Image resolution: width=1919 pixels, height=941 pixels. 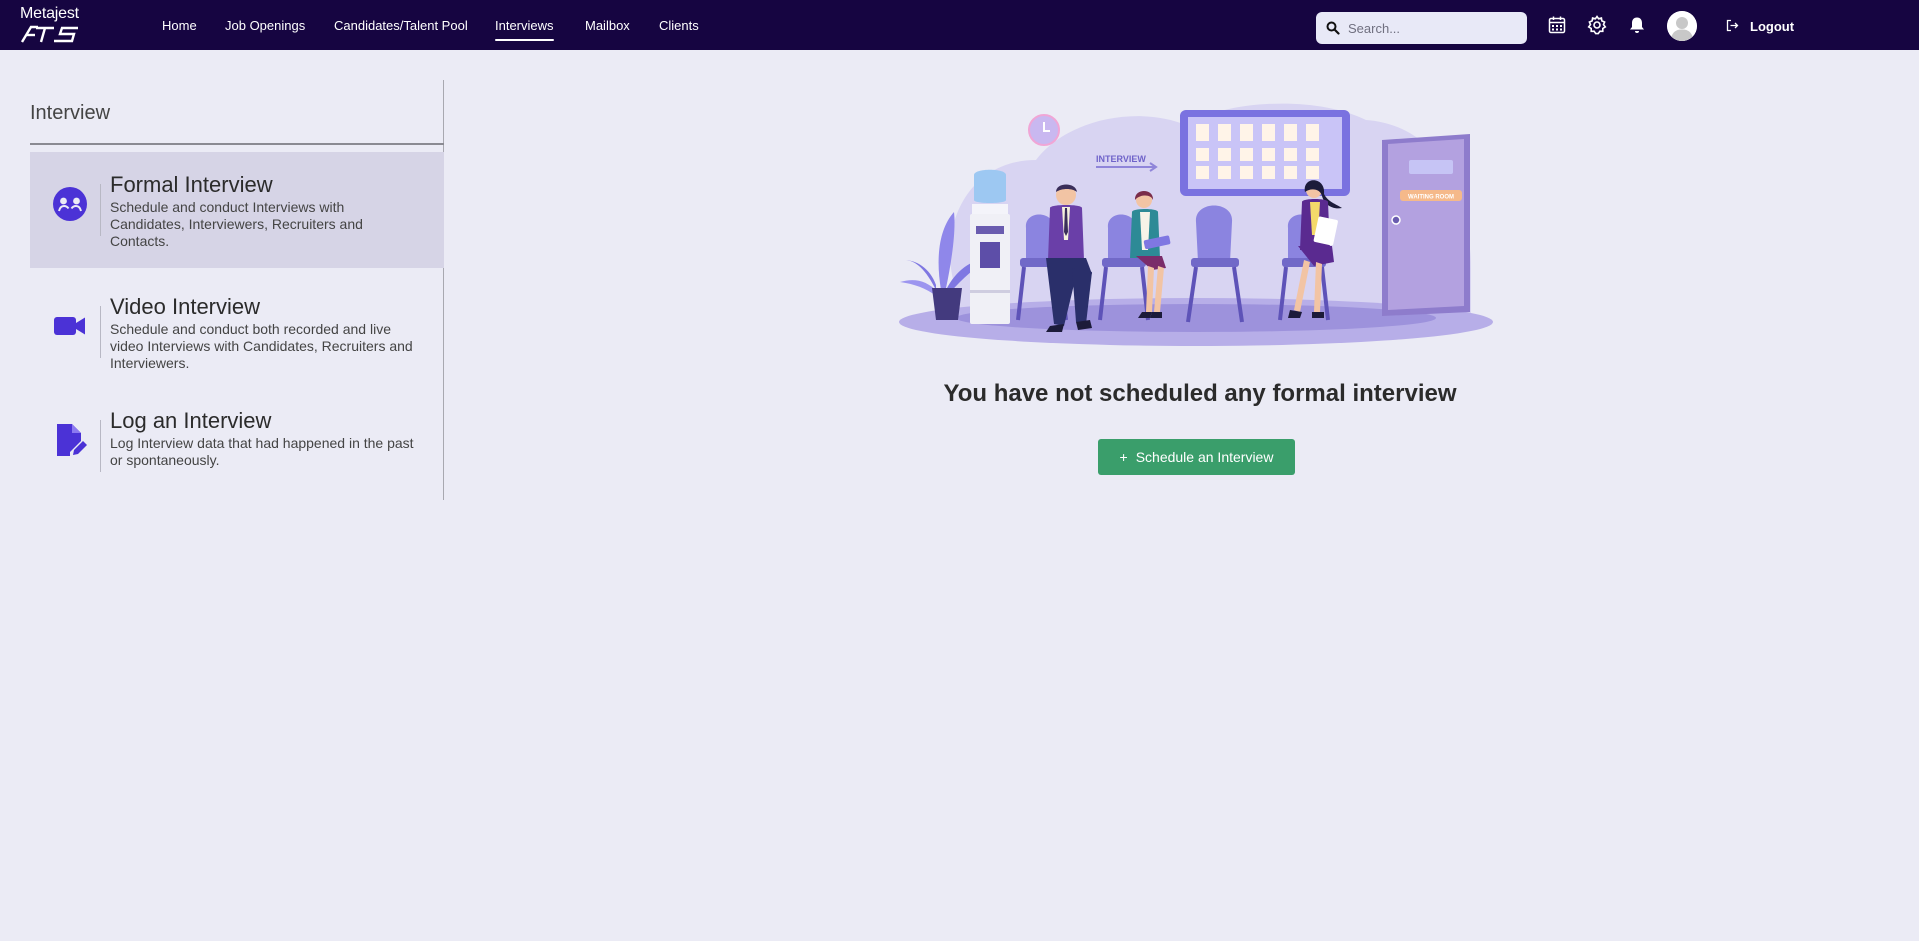 I want to click on avatar, so click(x=1682, y=26).